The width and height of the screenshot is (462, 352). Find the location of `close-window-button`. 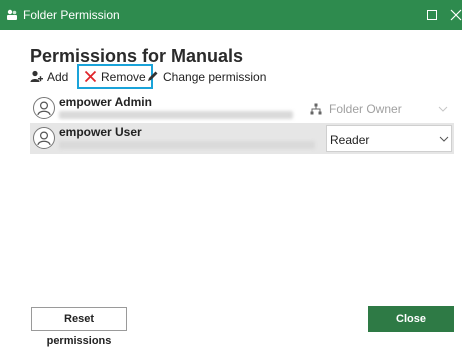

close-window-button is located at coordinates (454, 15).